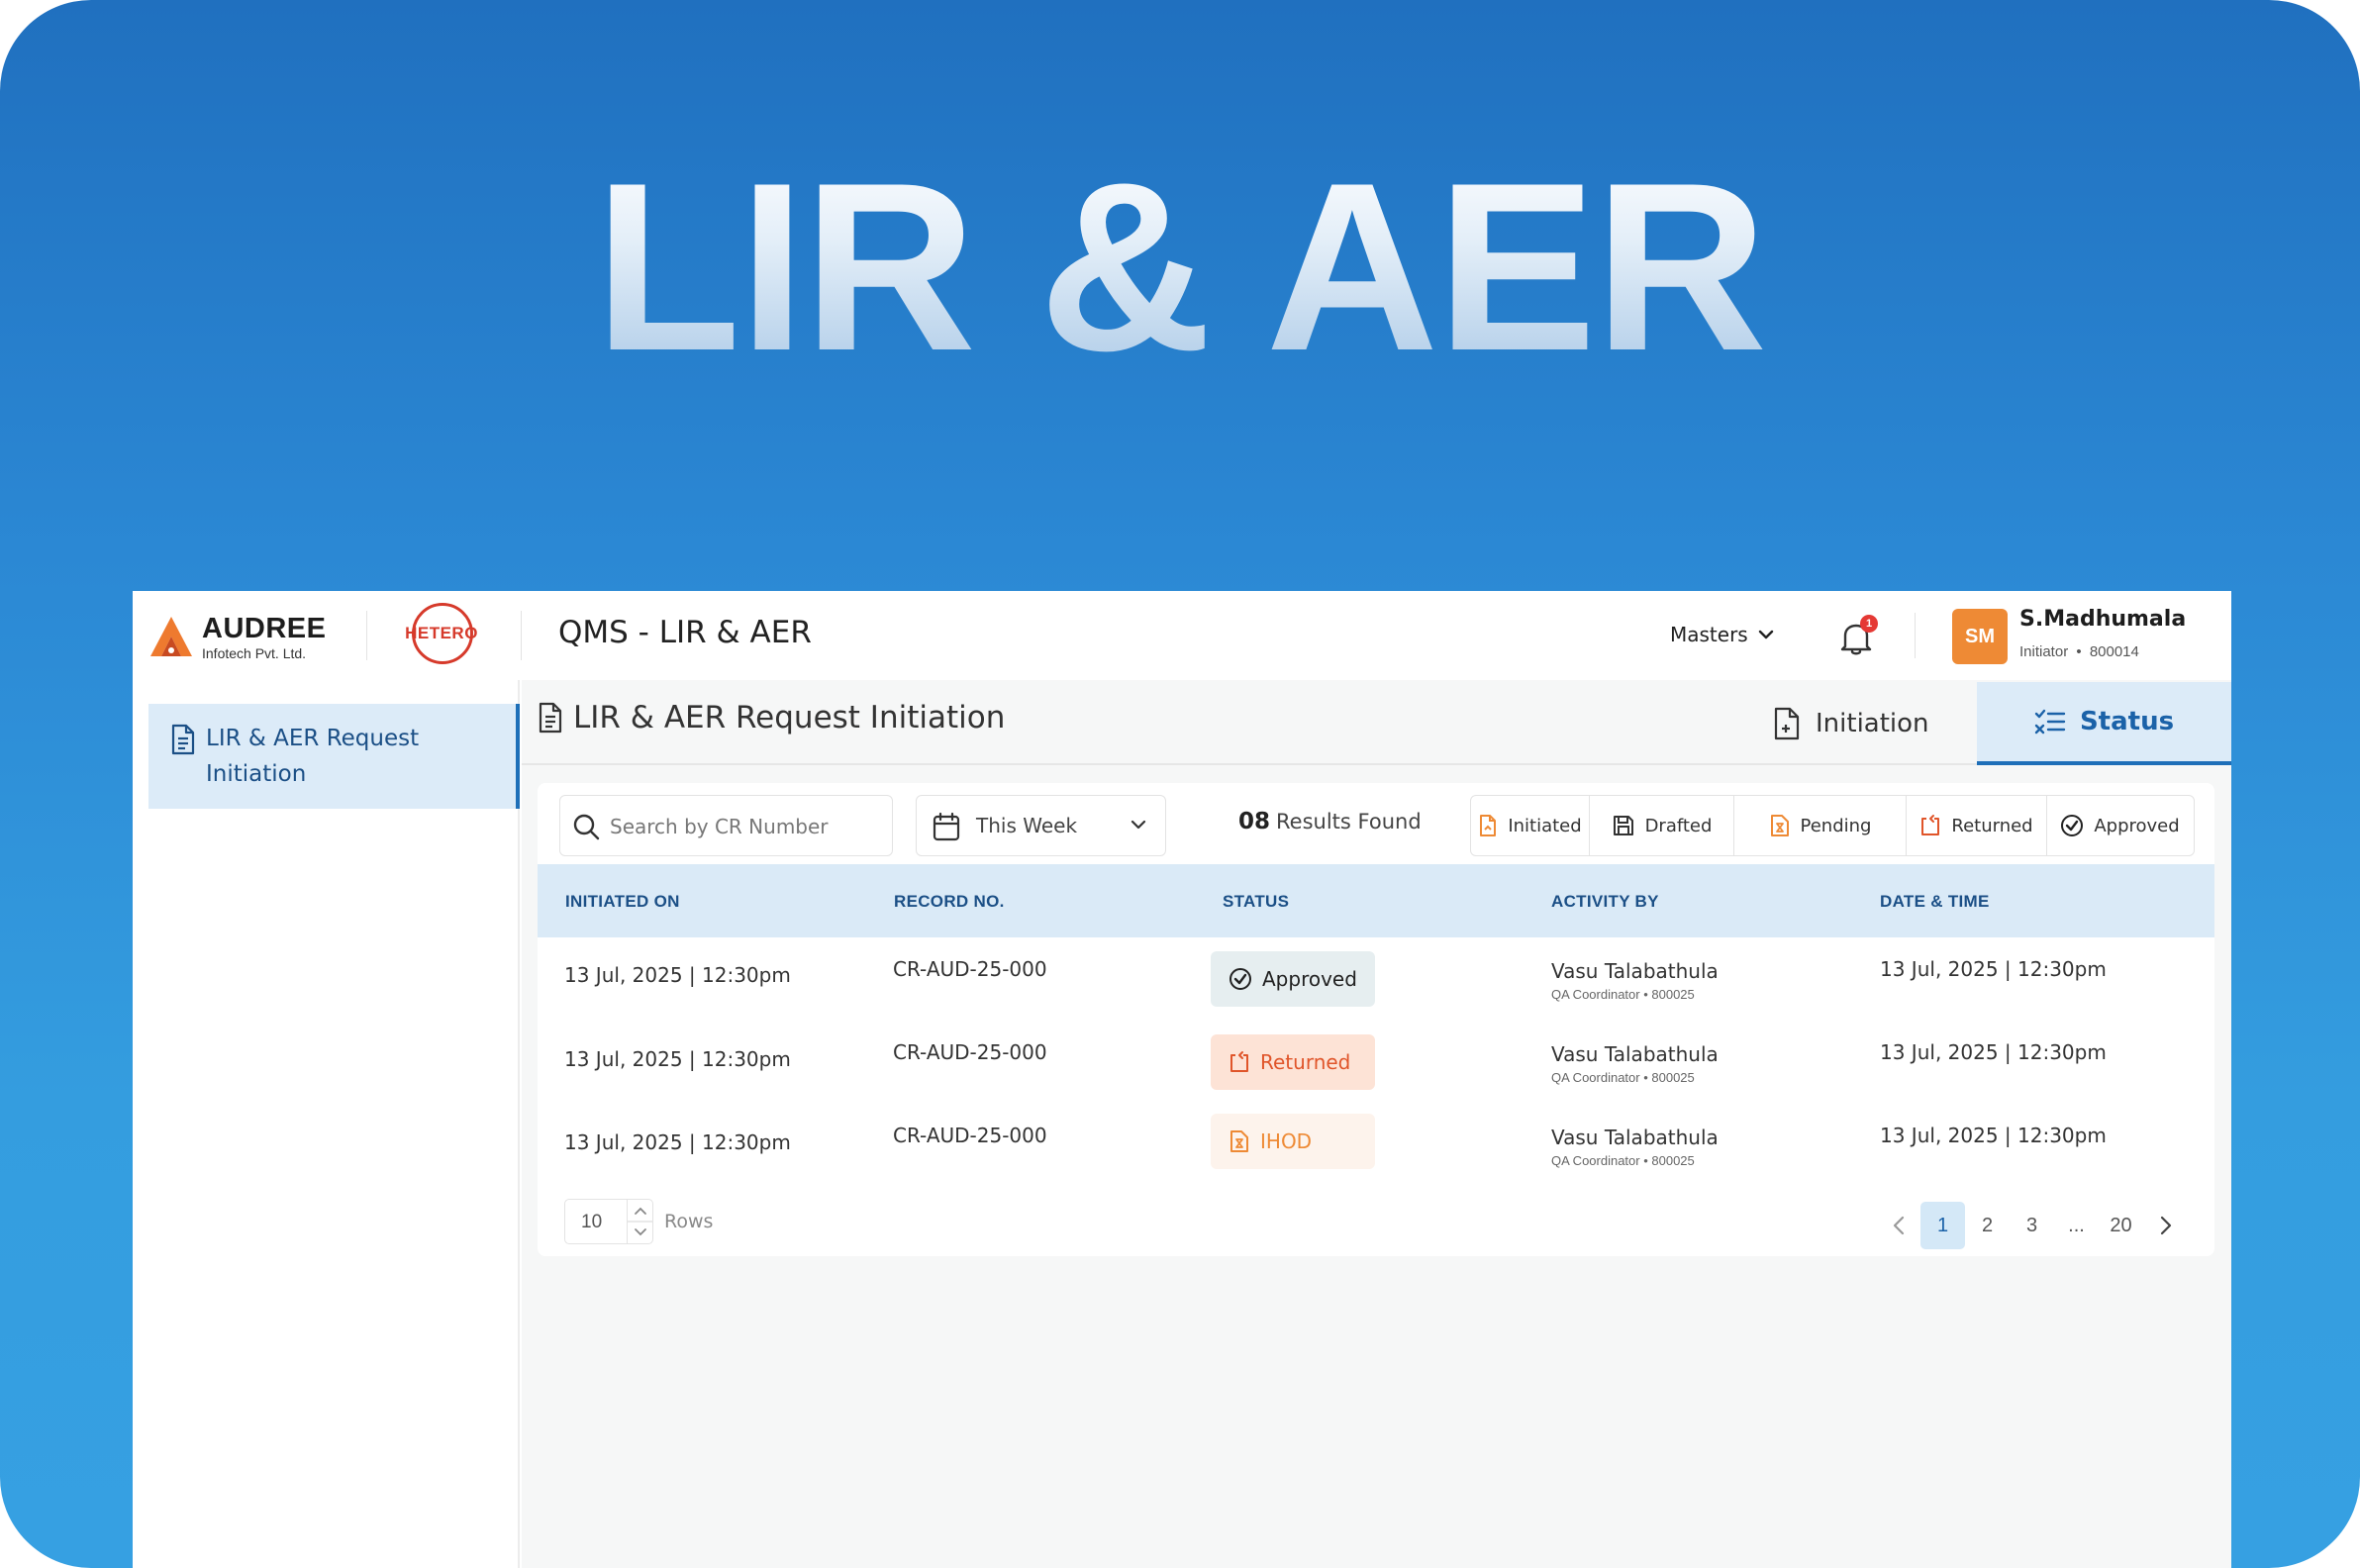 This screenshot has height=1568, width=2360. I want to click on file-plus-icon, so click(1787, 723).